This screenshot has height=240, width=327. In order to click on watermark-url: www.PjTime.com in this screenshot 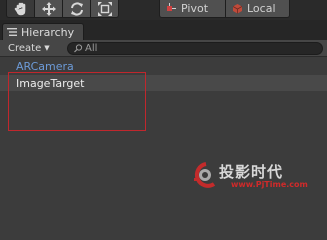, I will do `click(269, 184)`.